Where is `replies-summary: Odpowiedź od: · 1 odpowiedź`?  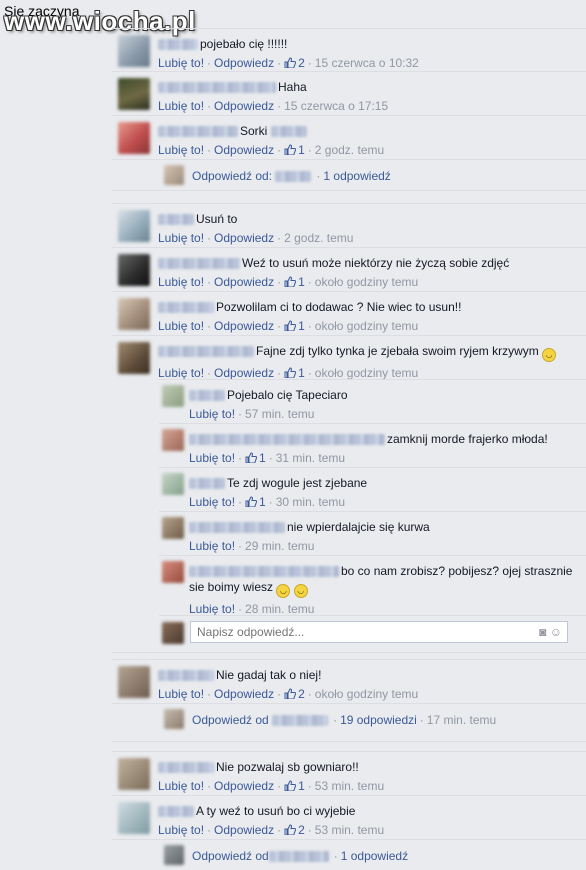 replies-summary: Odpowiedź od: · 1 odpowiedź is located at coordinates (349, 174).